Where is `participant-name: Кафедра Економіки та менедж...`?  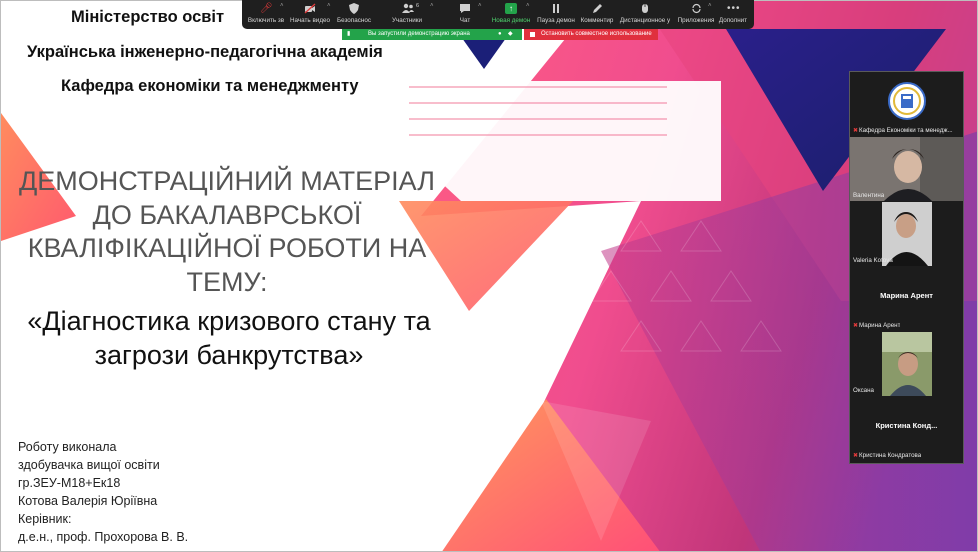 participant-name: Кафедра Економіки та менедж... is located at coordinates (906, 130).